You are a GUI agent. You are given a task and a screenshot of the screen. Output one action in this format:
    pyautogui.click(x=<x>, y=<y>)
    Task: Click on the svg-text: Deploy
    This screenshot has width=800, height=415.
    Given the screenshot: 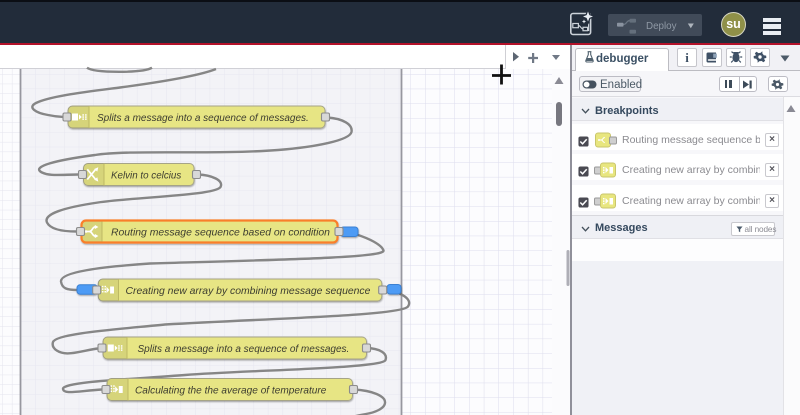 What is the action you would take?
    pyautogui.click(x=661, y=25)
    